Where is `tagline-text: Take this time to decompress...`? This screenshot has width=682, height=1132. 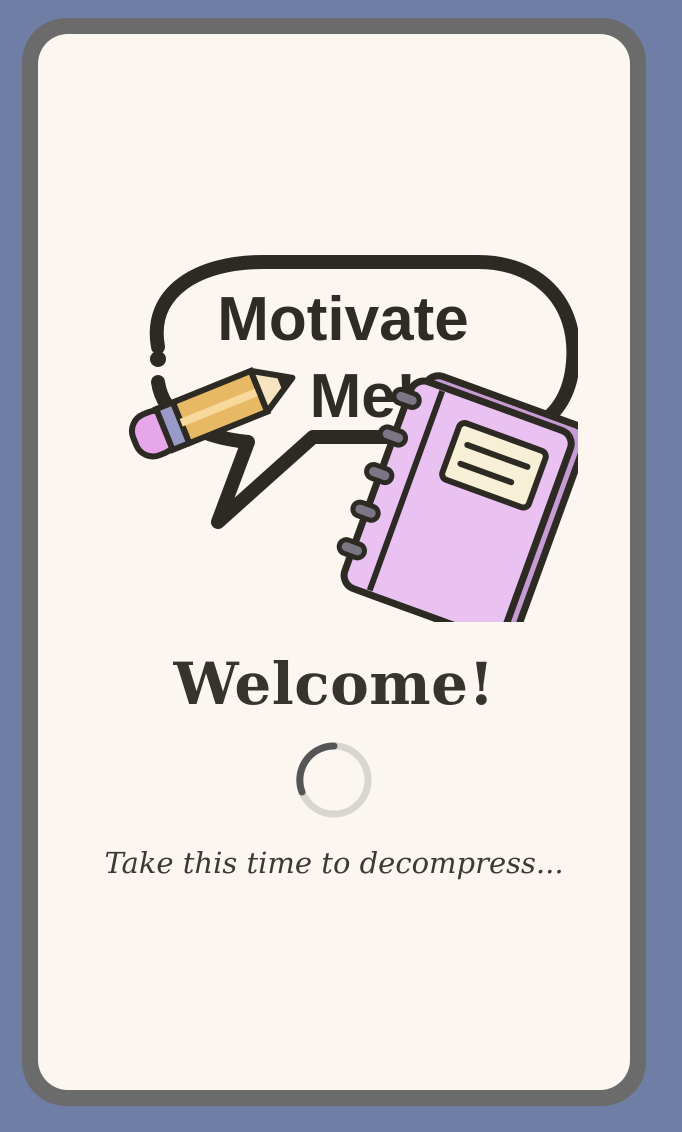 tagline-text: Take this time to decompress... is located at coordinates (334, 863).